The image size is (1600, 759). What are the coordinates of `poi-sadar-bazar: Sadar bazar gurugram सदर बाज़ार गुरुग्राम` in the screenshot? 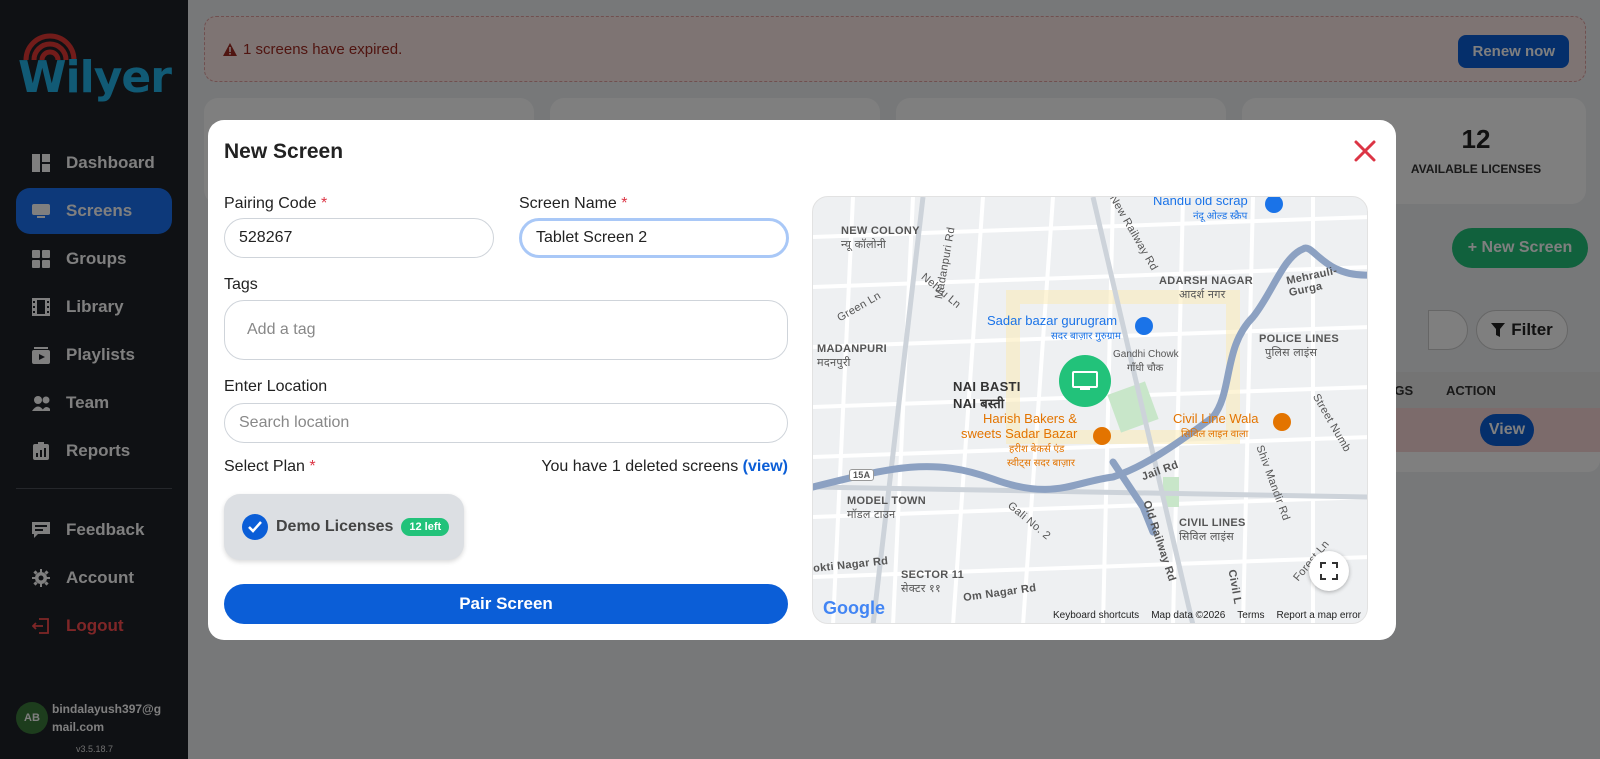 It's located at (1054, 327).